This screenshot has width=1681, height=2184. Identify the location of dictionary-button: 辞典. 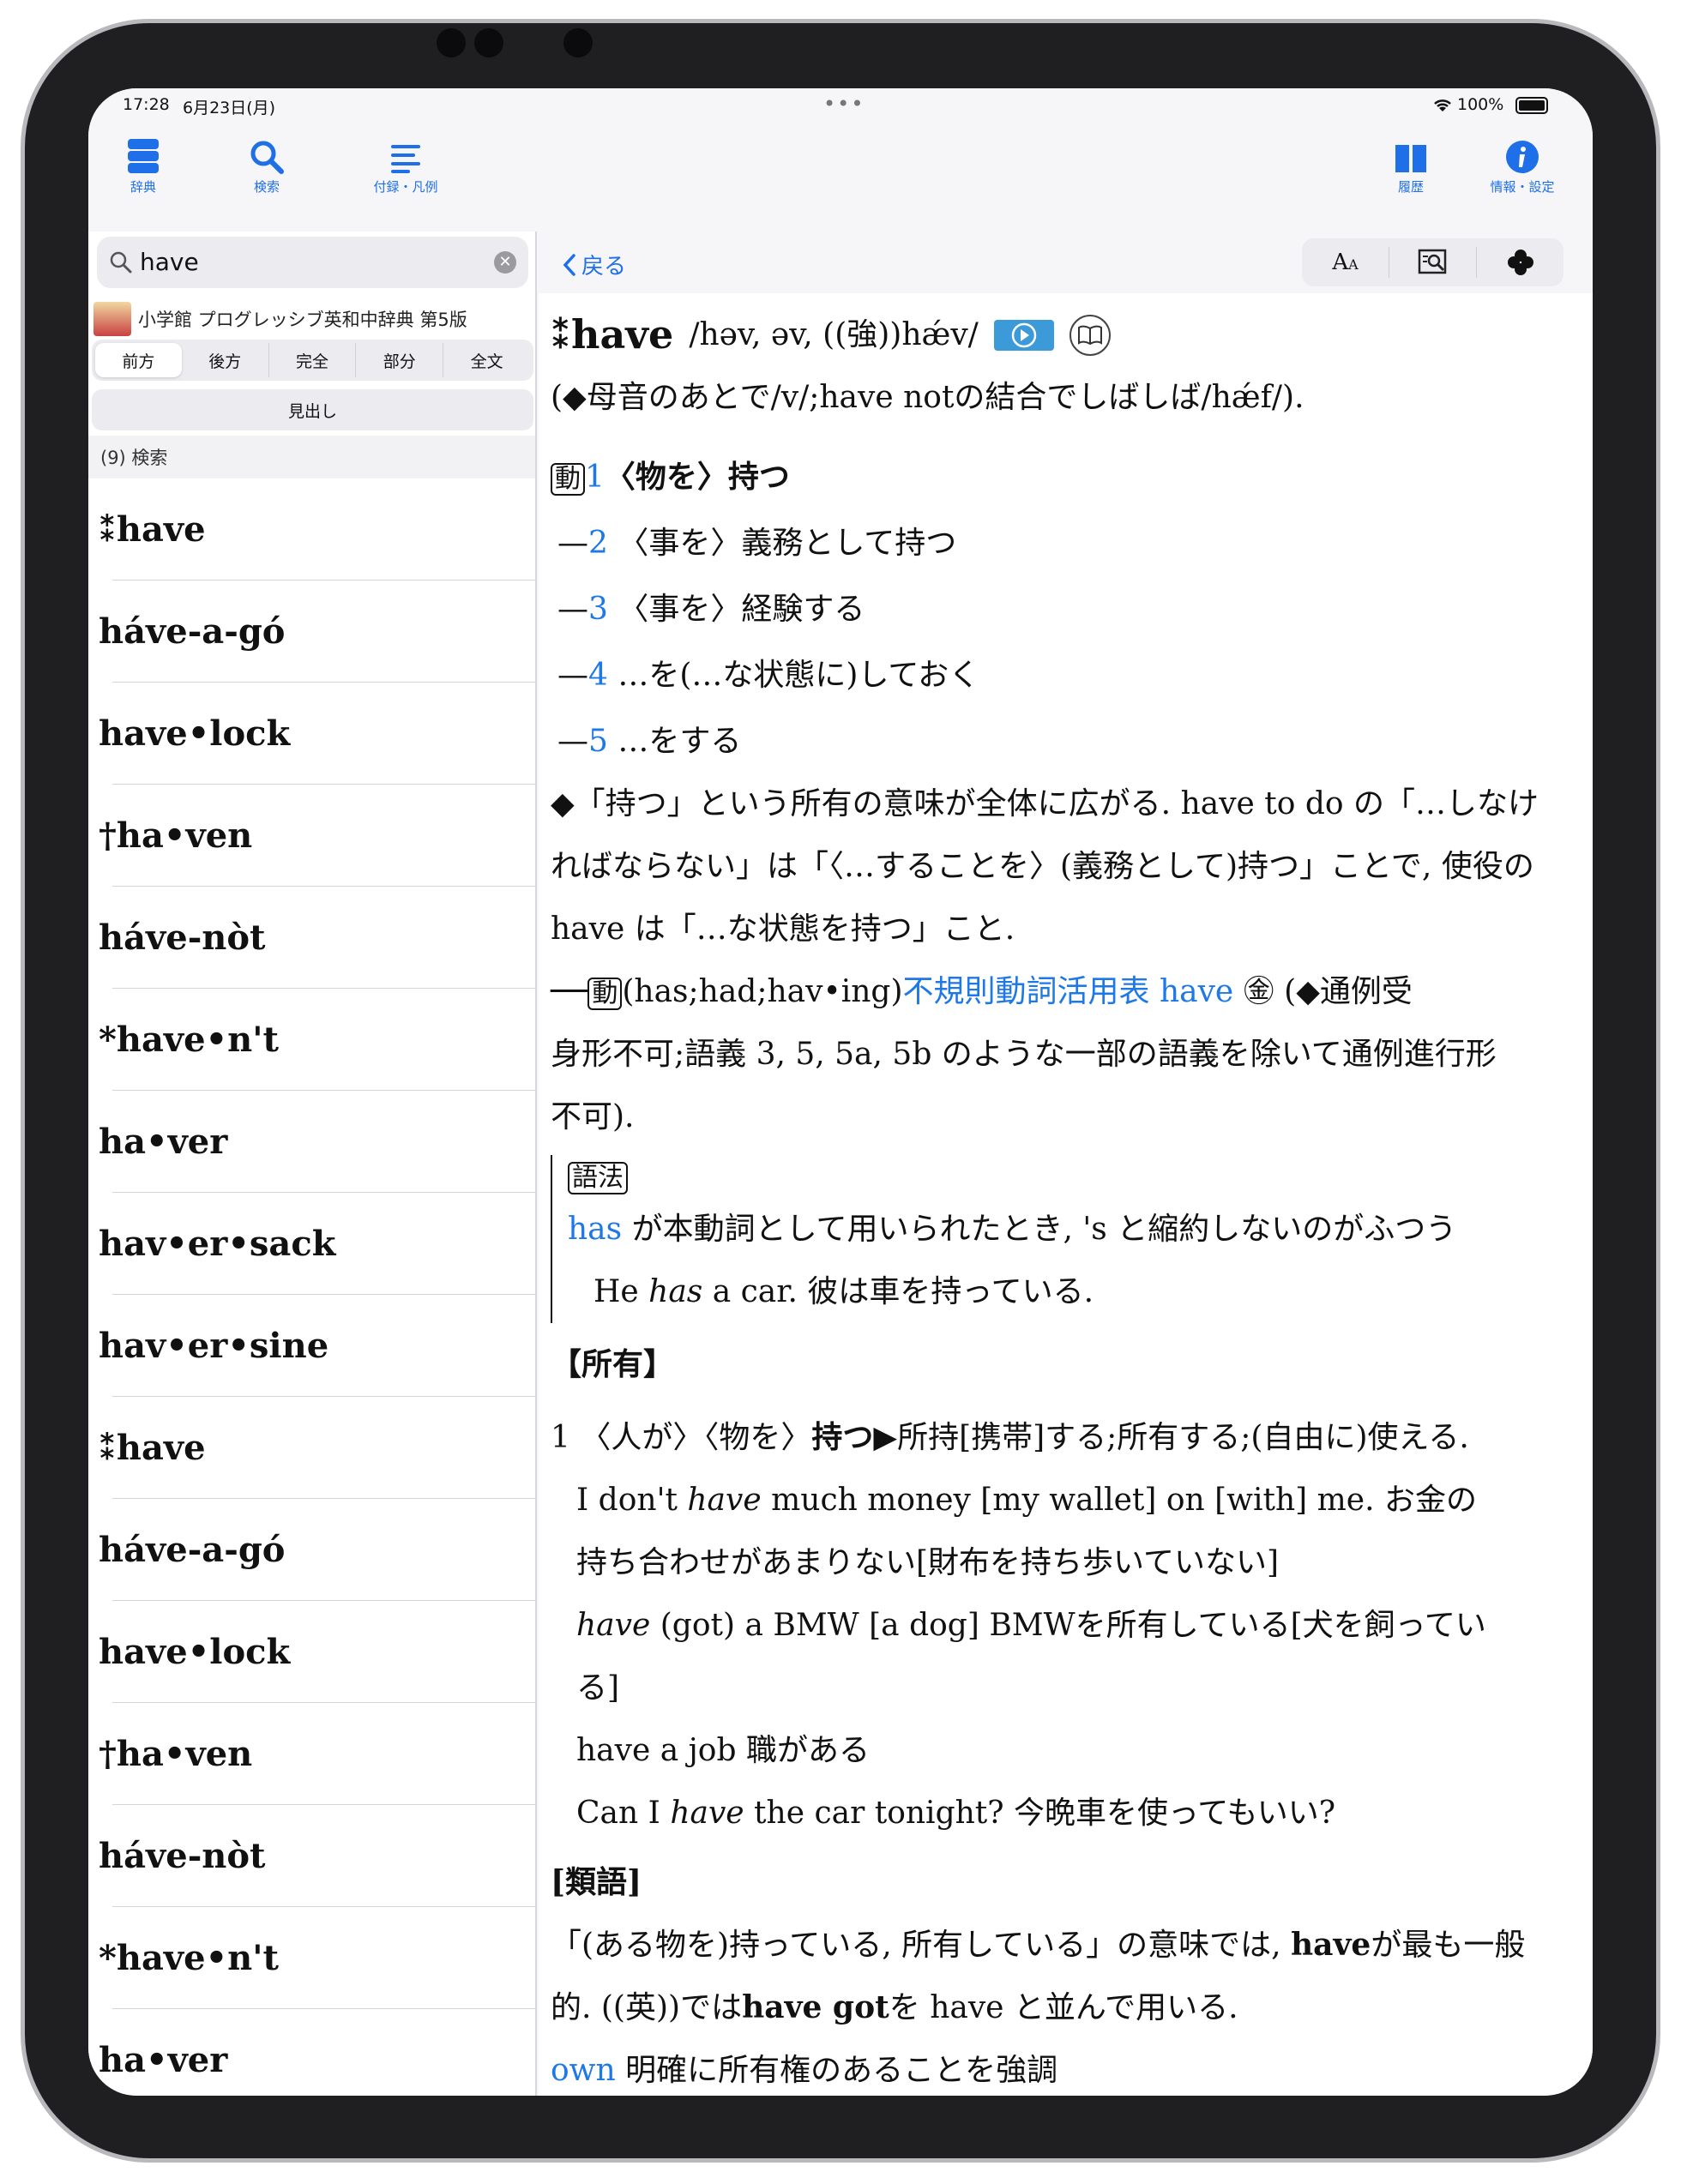
(150, 162).